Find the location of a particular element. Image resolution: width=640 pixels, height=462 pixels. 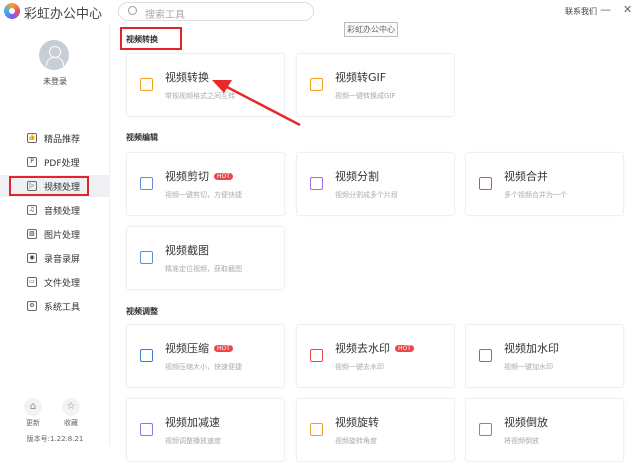

tool-description: 视频一键转换成GIF is located at coordinates (365, 96).